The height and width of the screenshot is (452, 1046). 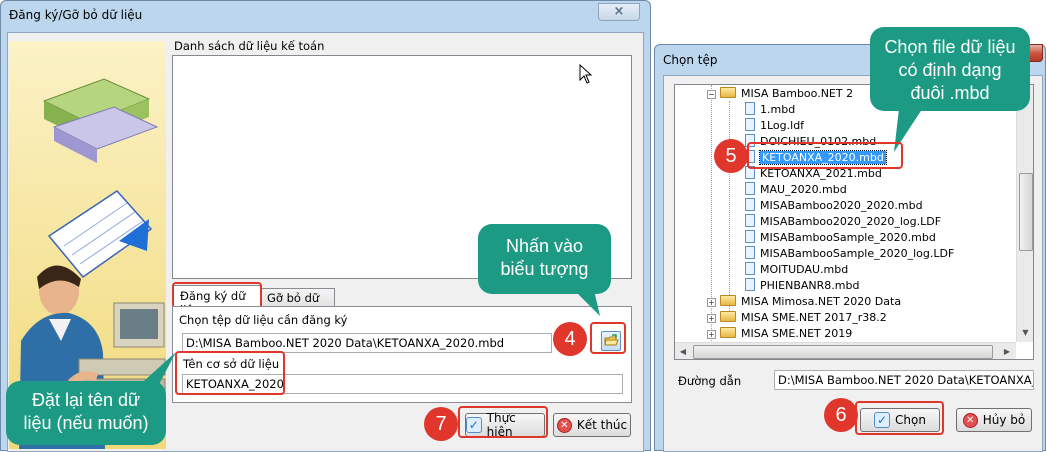 What do you see at coordinates (848, 237) in the screenshot?
I see `tree-item-label: MISABambooSample_2020.mbd` at bounding box center [848, 237].